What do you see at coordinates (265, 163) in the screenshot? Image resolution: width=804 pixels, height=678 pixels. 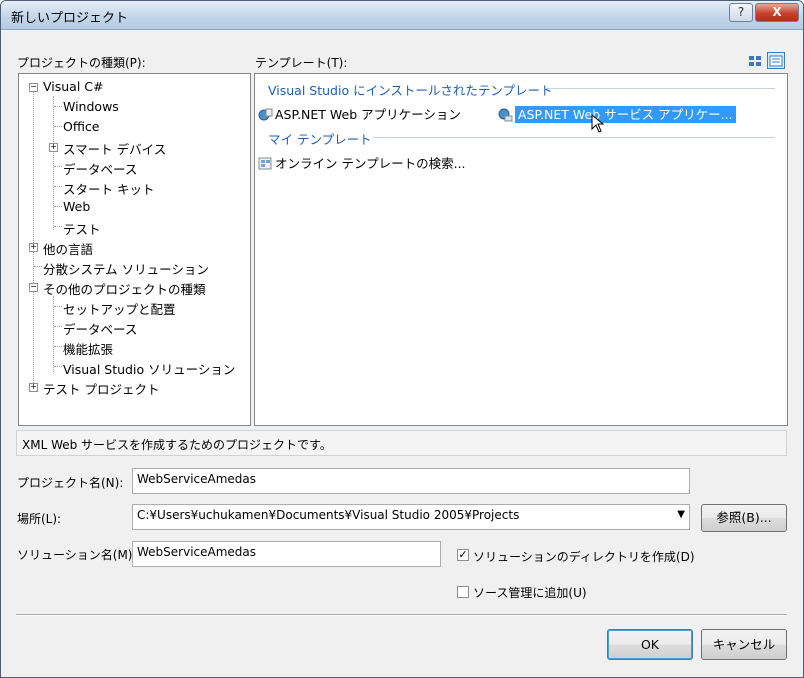 I see `search-online-icon` at bounding box center [265, 163].